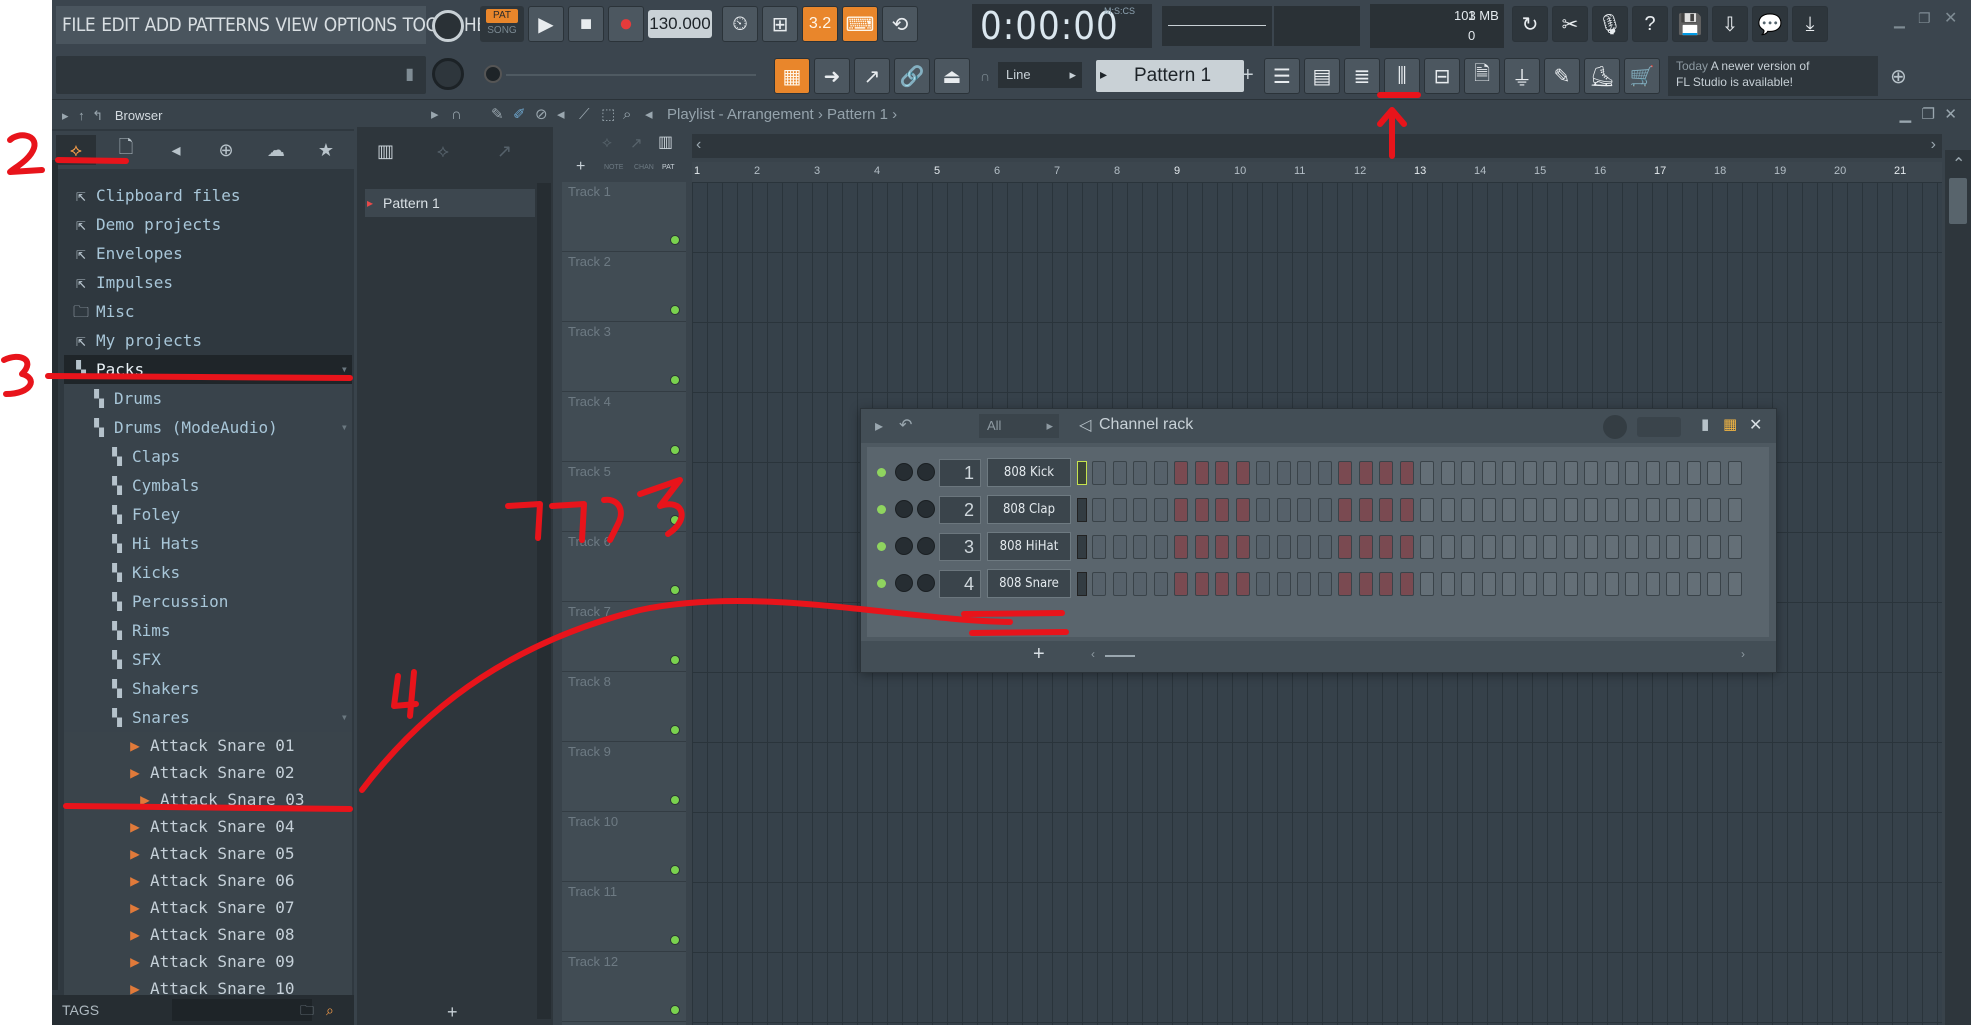 This screenshot has height=1025, width=1971. What do you see at coordinates (607, 142) in the screenshot?
I see `audio-icon: ⟡` at bounding box center [607, 142].